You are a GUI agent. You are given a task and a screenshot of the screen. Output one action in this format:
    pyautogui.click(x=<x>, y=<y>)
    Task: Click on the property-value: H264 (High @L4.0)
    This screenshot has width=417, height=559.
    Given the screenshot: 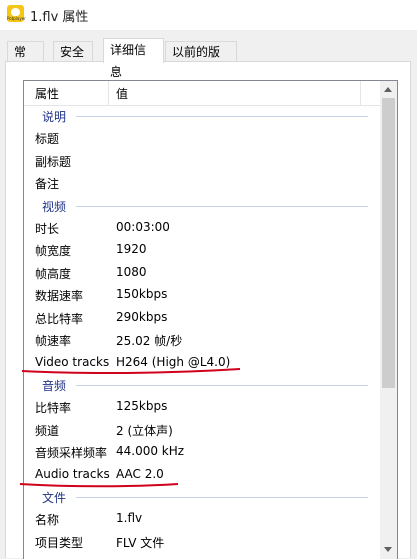 What is the action you would take?
    pyautogui.click(x=173, y=361)
    